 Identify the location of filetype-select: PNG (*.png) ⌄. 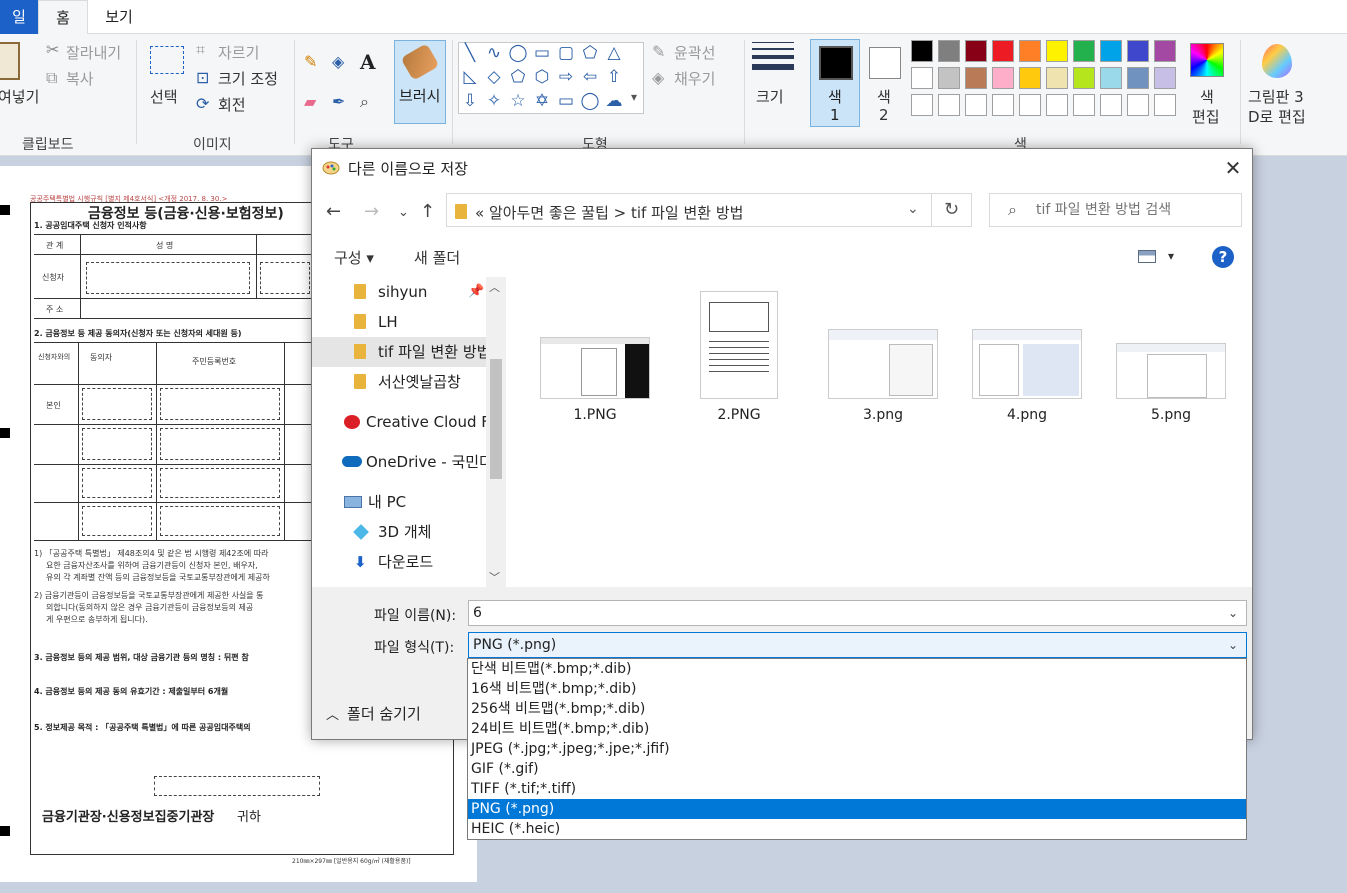
(857, 645).